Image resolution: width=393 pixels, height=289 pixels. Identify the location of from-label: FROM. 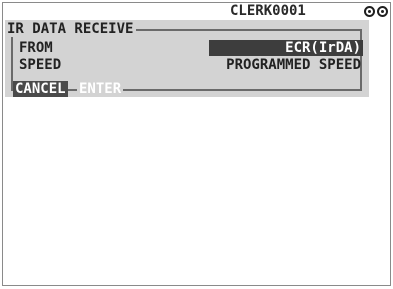
(36, 48).